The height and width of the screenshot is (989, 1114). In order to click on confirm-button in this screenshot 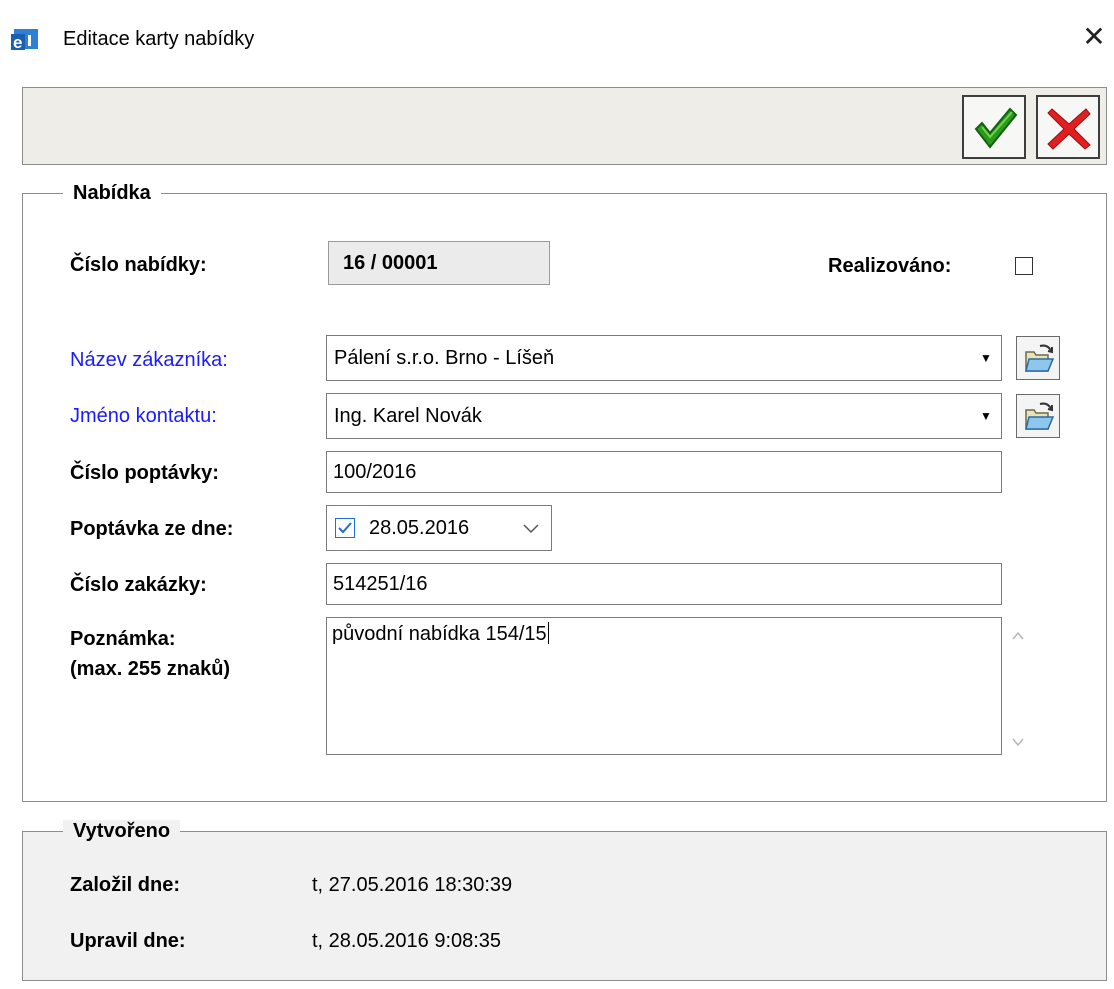, I will do `click(994, 127)`.